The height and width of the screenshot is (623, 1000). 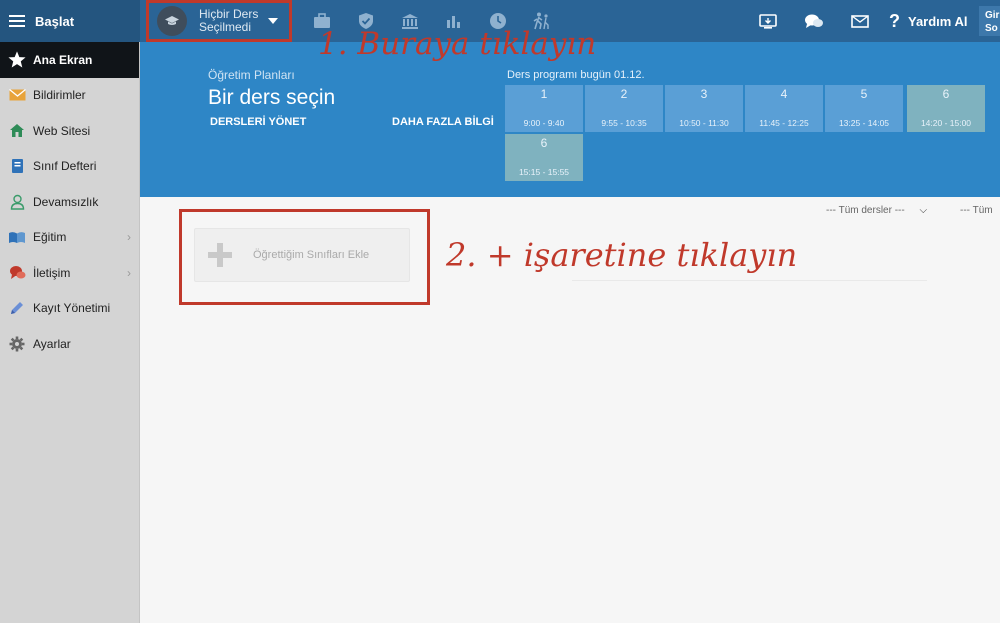 I want to click on annotation-step2: 2. + işaretine tıklayın, so click(x=622, y=255).